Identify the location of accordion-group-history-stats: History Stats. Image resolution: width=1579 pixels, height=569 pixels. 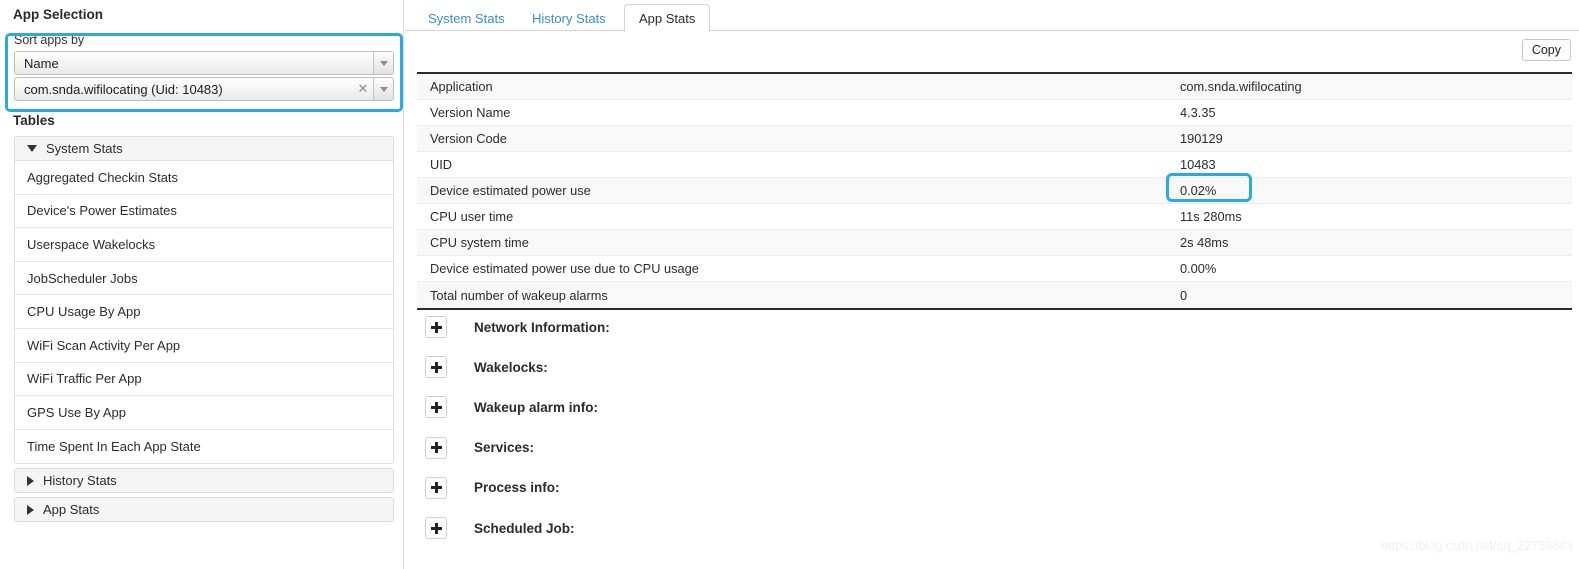
(204, 481).